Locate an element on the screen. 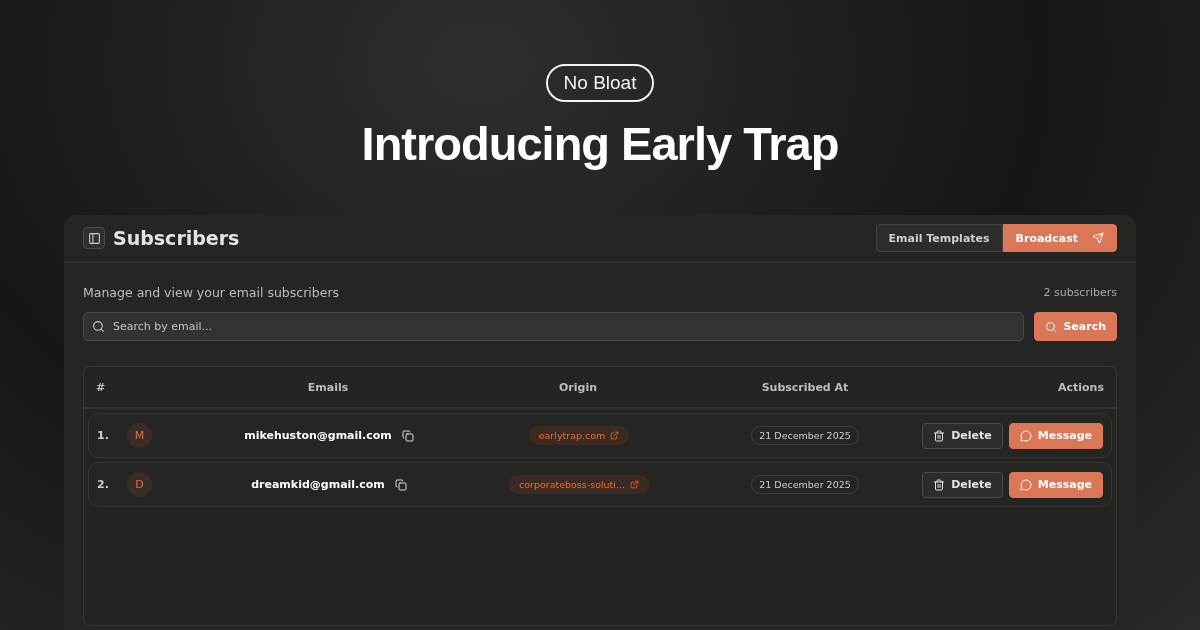 The image size is (1200, 630). email-address: mikehuston@gmail.com is located at coordinates (318, 435).